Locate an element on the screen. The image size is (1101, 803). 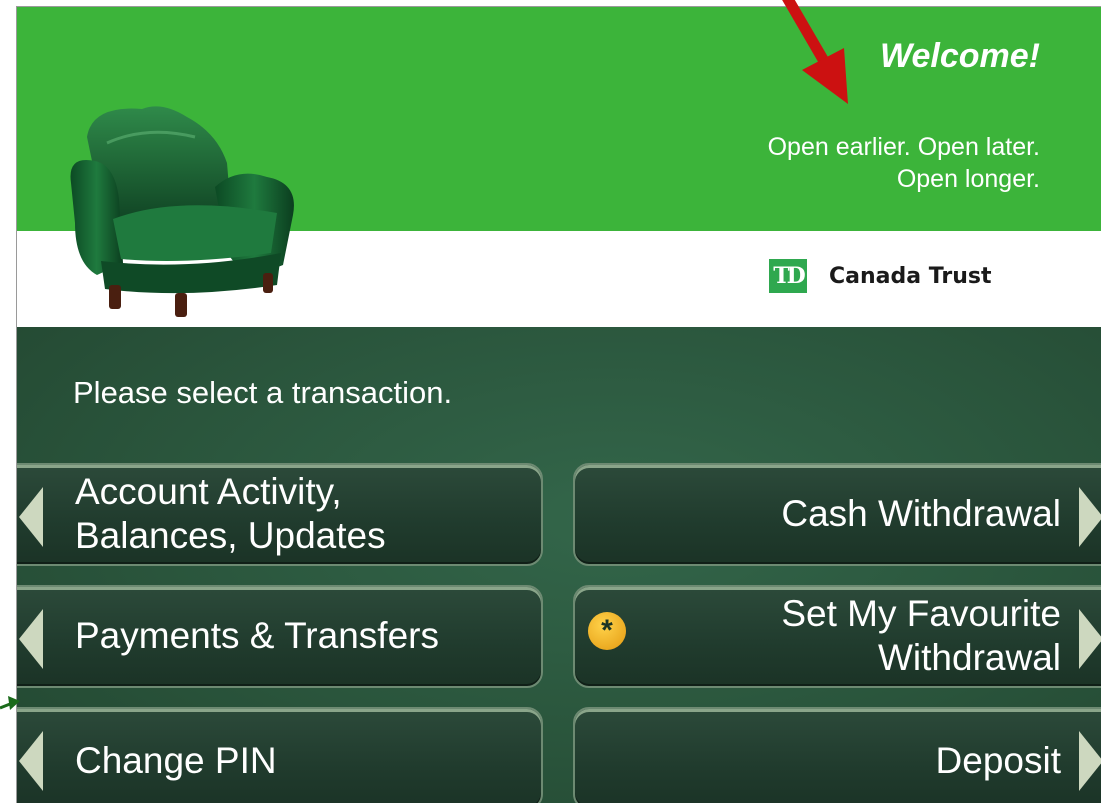
deposit-button: Deposit is located at coordinates (837, 755).